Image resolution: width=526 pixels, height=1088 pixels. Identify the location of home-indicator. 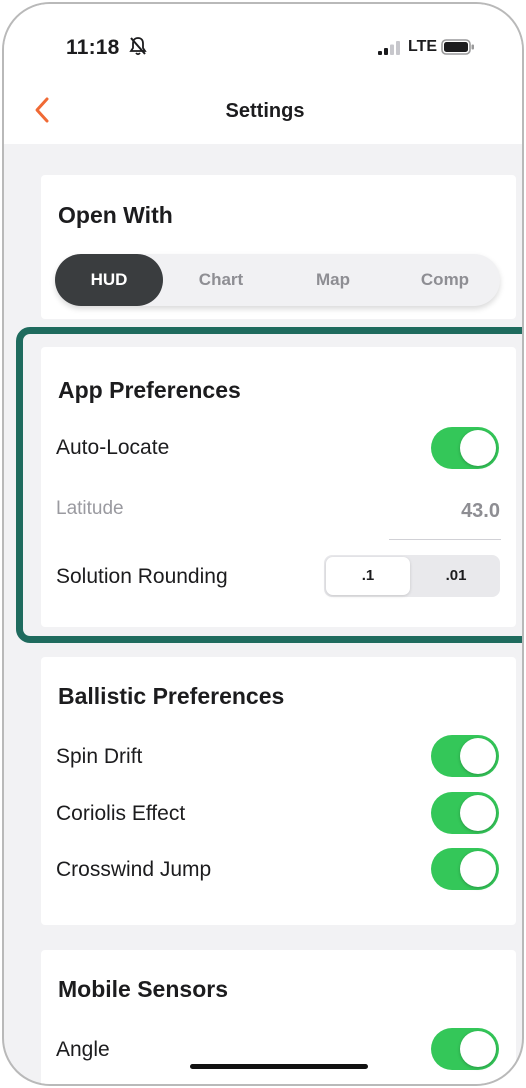
(279, 1066).